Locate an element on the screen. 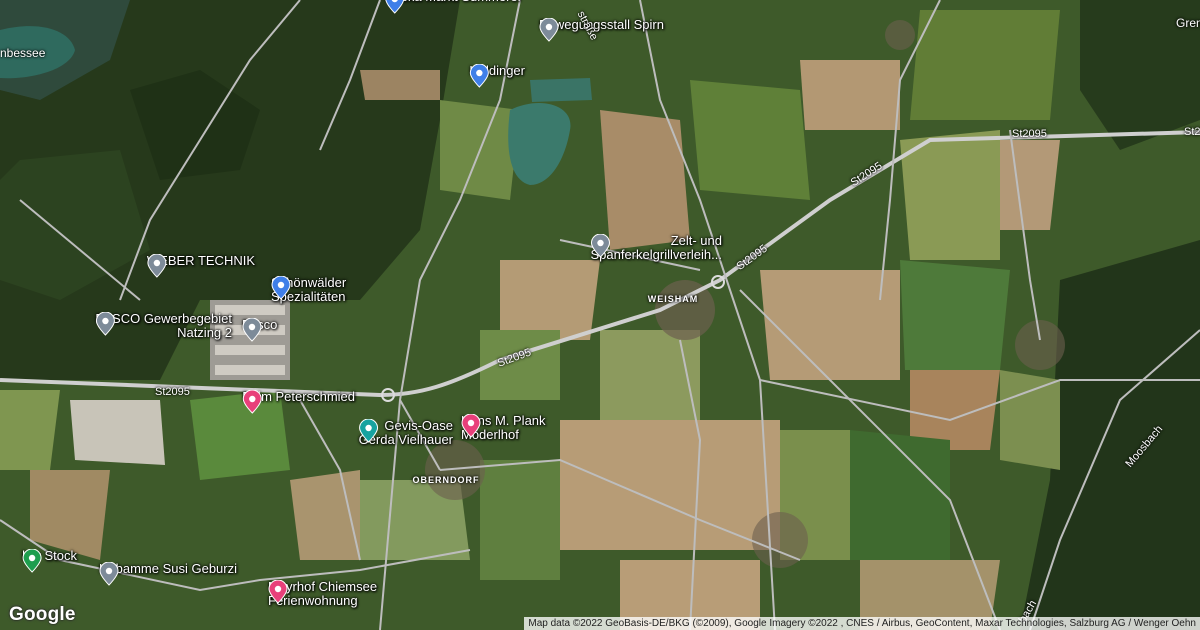 The height and width of the screenshot is (630, 1200). fesco-gewerbegebiet-pin: FESCO Gewerbegebiet Natzing 2 is located at coordinates (163, 326).